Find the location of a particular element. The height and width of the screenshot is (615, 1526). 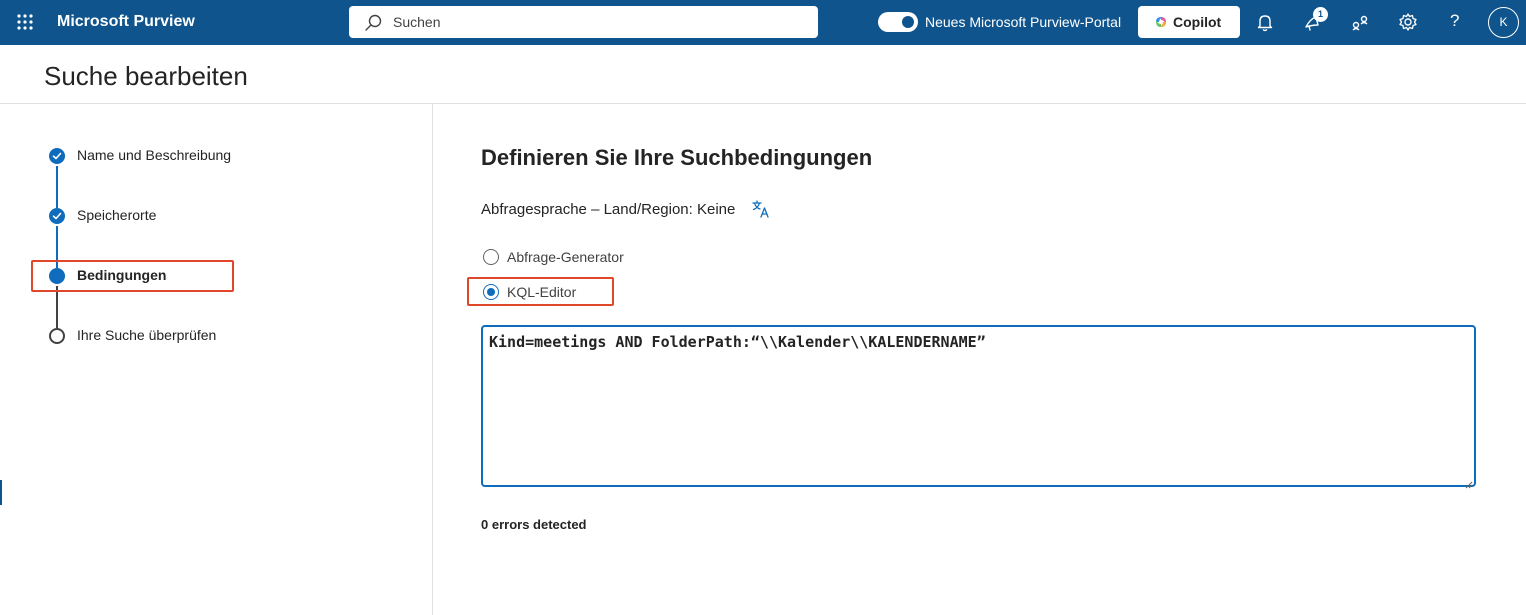

edge-marker is located at coordinates (1, 492).